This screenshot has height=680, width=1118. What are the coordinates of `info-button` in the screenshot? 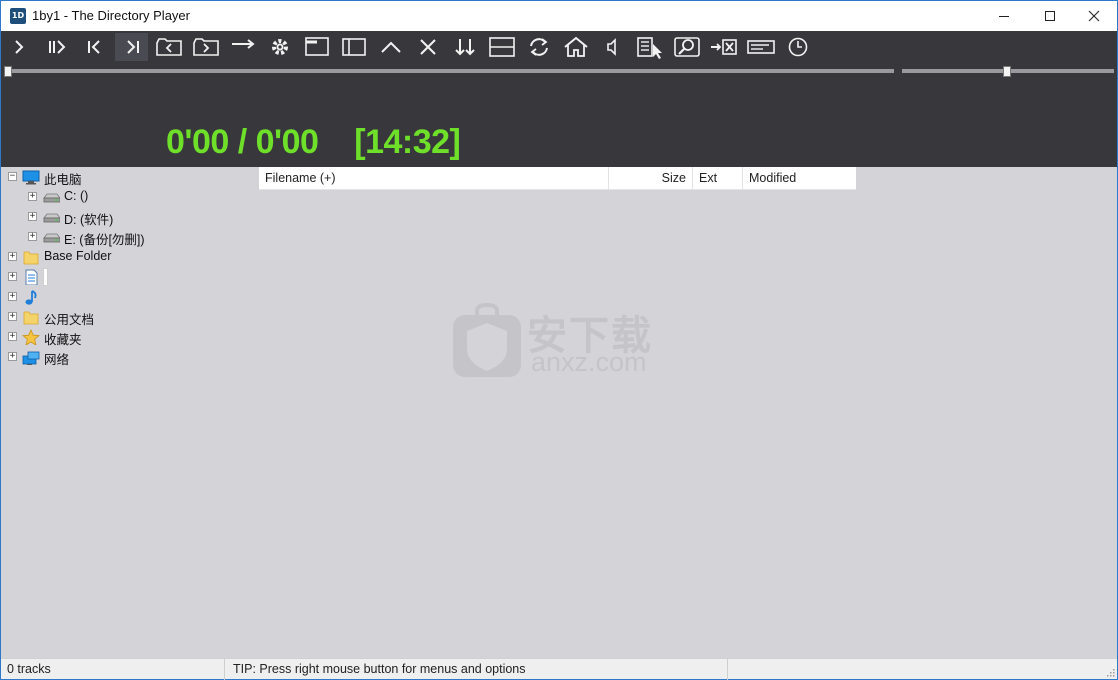 It's located at (760, 47).